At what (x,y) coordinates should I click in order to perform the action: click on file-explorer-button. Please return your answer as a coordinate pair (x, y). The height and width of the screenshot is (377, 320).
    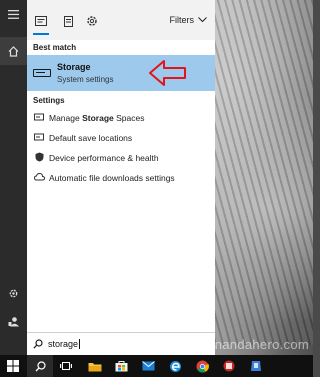
    Looking at the image, I should click on (95, 366).